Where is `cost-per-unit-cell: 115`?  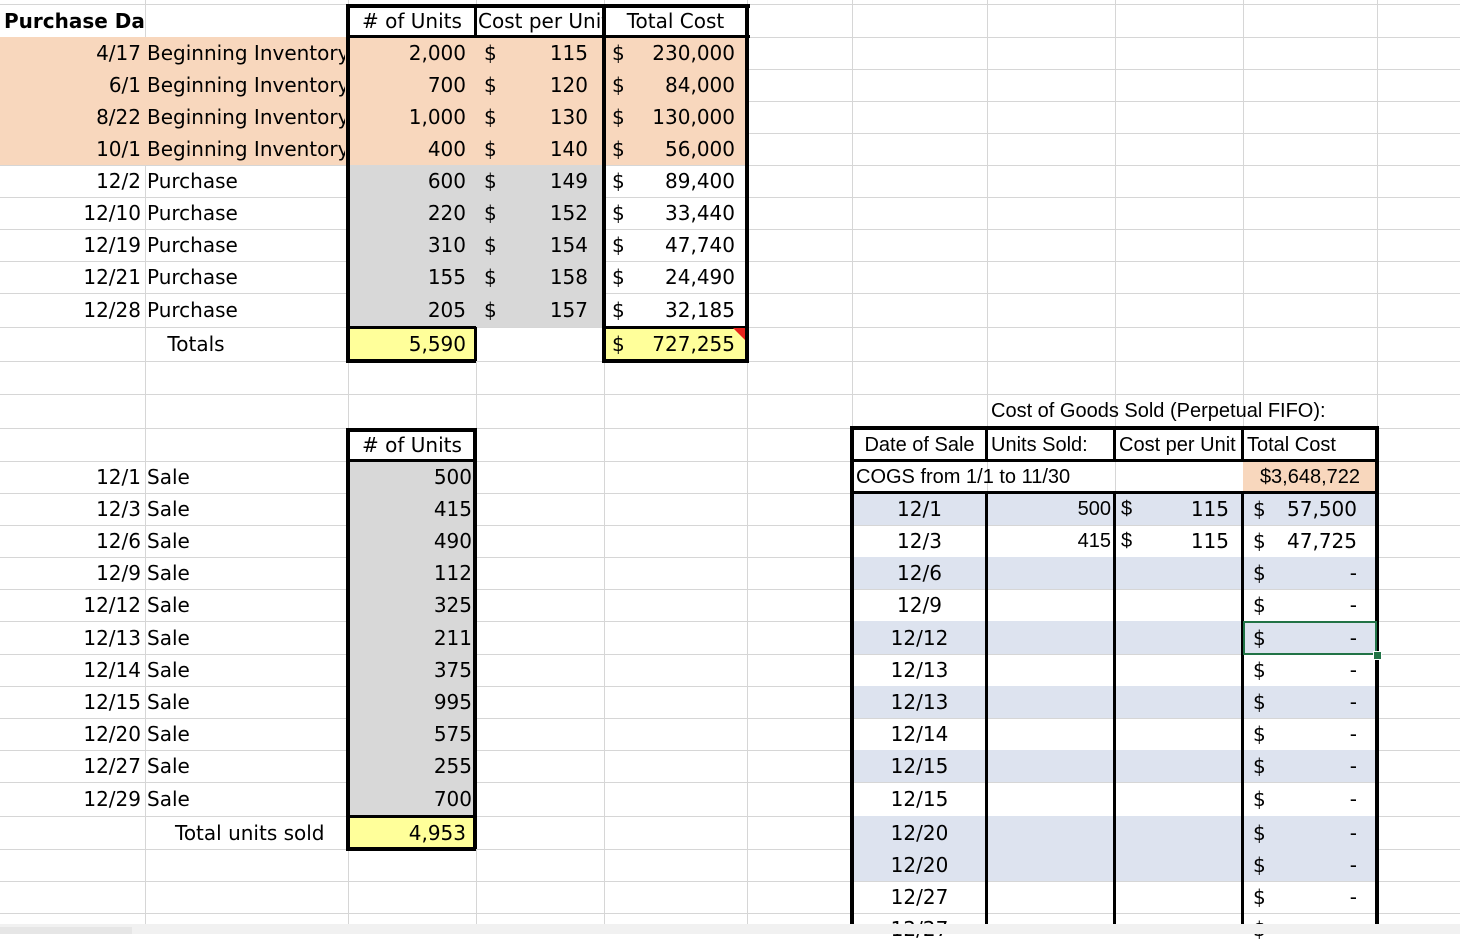 cost-per-unit-cell: 115 is located at coordinates (1194, 509).